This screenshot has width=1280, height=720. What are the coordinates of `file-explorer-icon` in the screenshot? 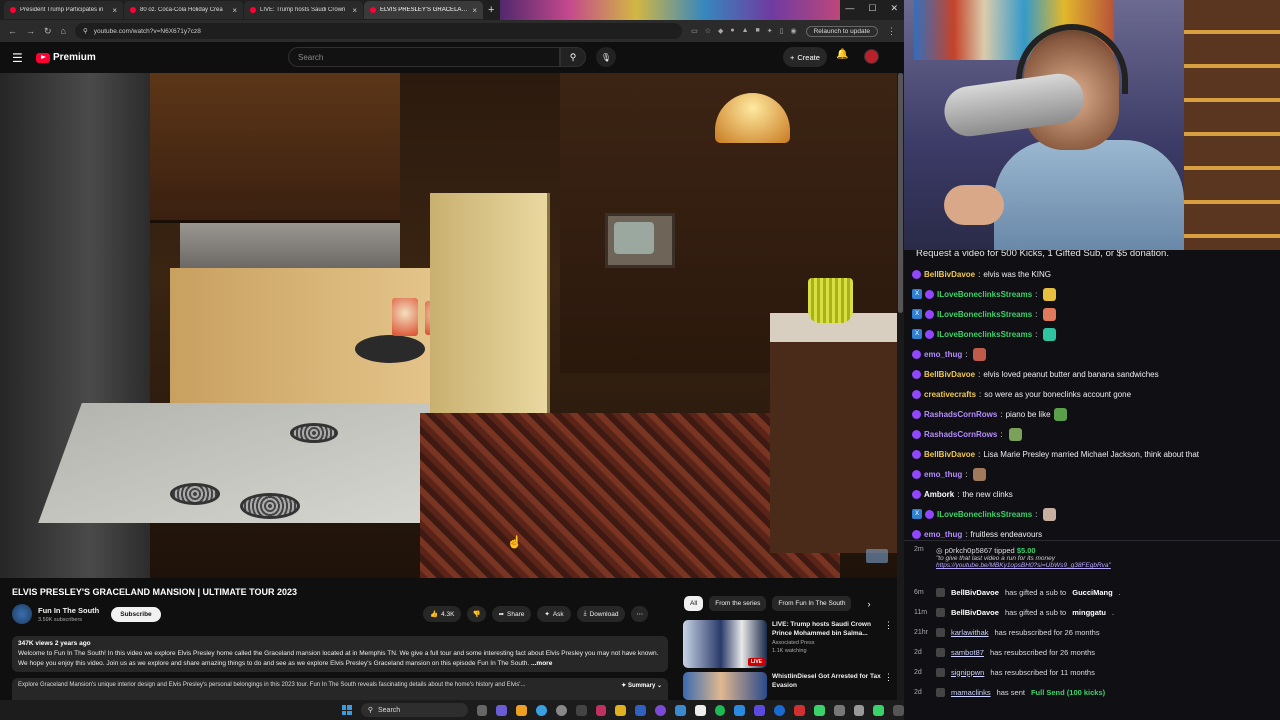 It's located at (621, 710).